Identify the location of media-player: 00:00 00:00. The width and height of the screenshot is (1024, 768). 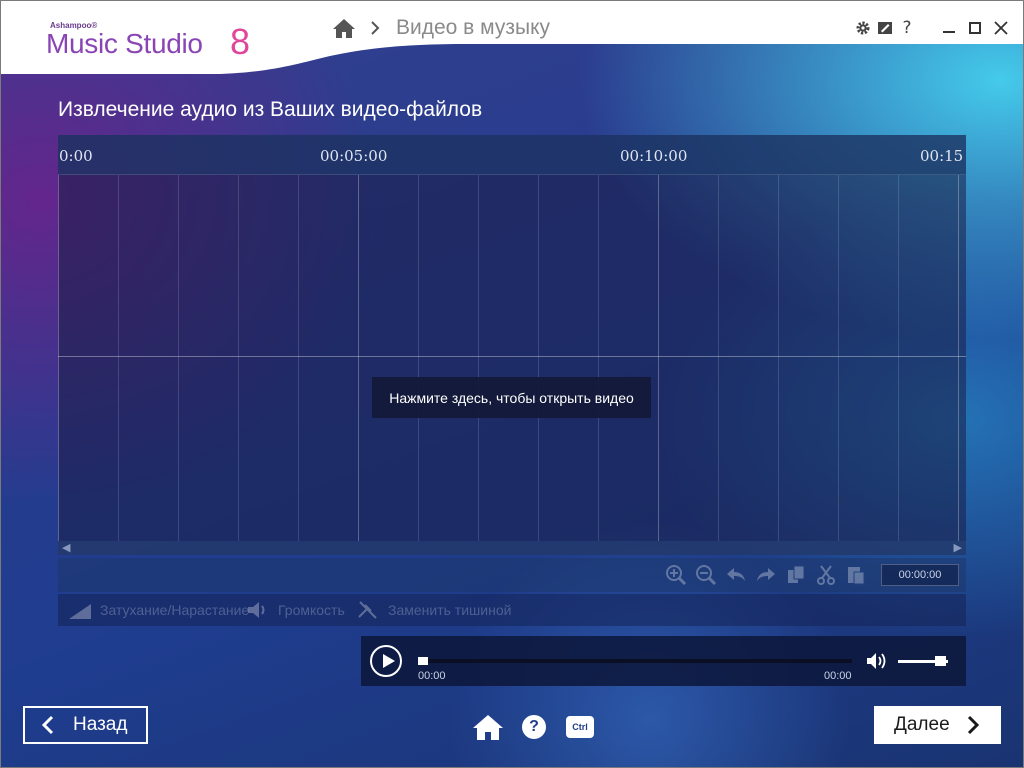
(663, 661).